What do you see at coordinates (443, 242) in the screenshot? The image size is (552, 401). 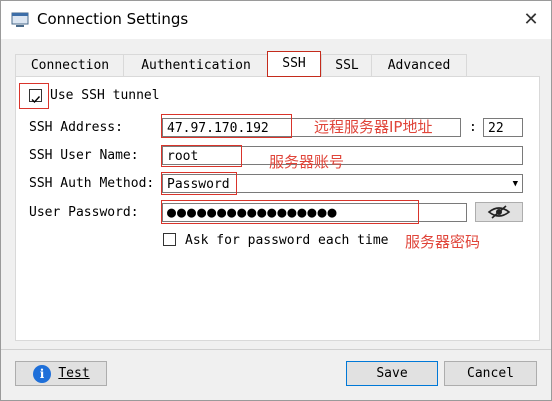 I see `annotation-password: 服务器密码` at bounding box center [443, 242].